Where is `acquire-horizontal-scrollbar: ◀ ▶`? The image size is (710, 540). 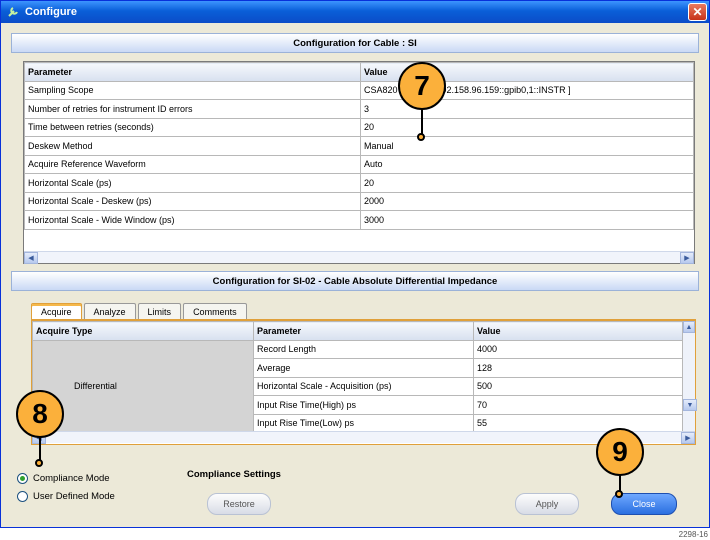
acquire-horizontal-scrollbar: ◀ ▶ is located at coordinates (363, 437).